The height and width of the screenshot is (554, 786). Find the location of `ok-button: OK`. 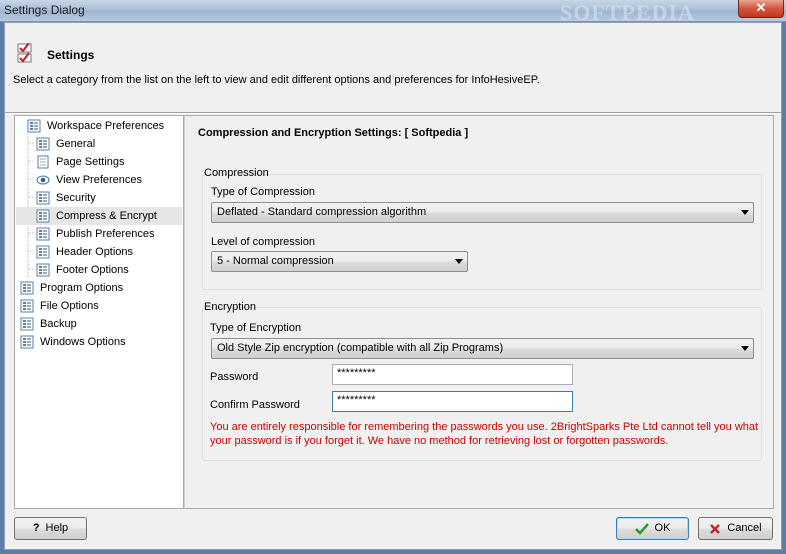

ok-button: OK is located at coordinates (652, 528).